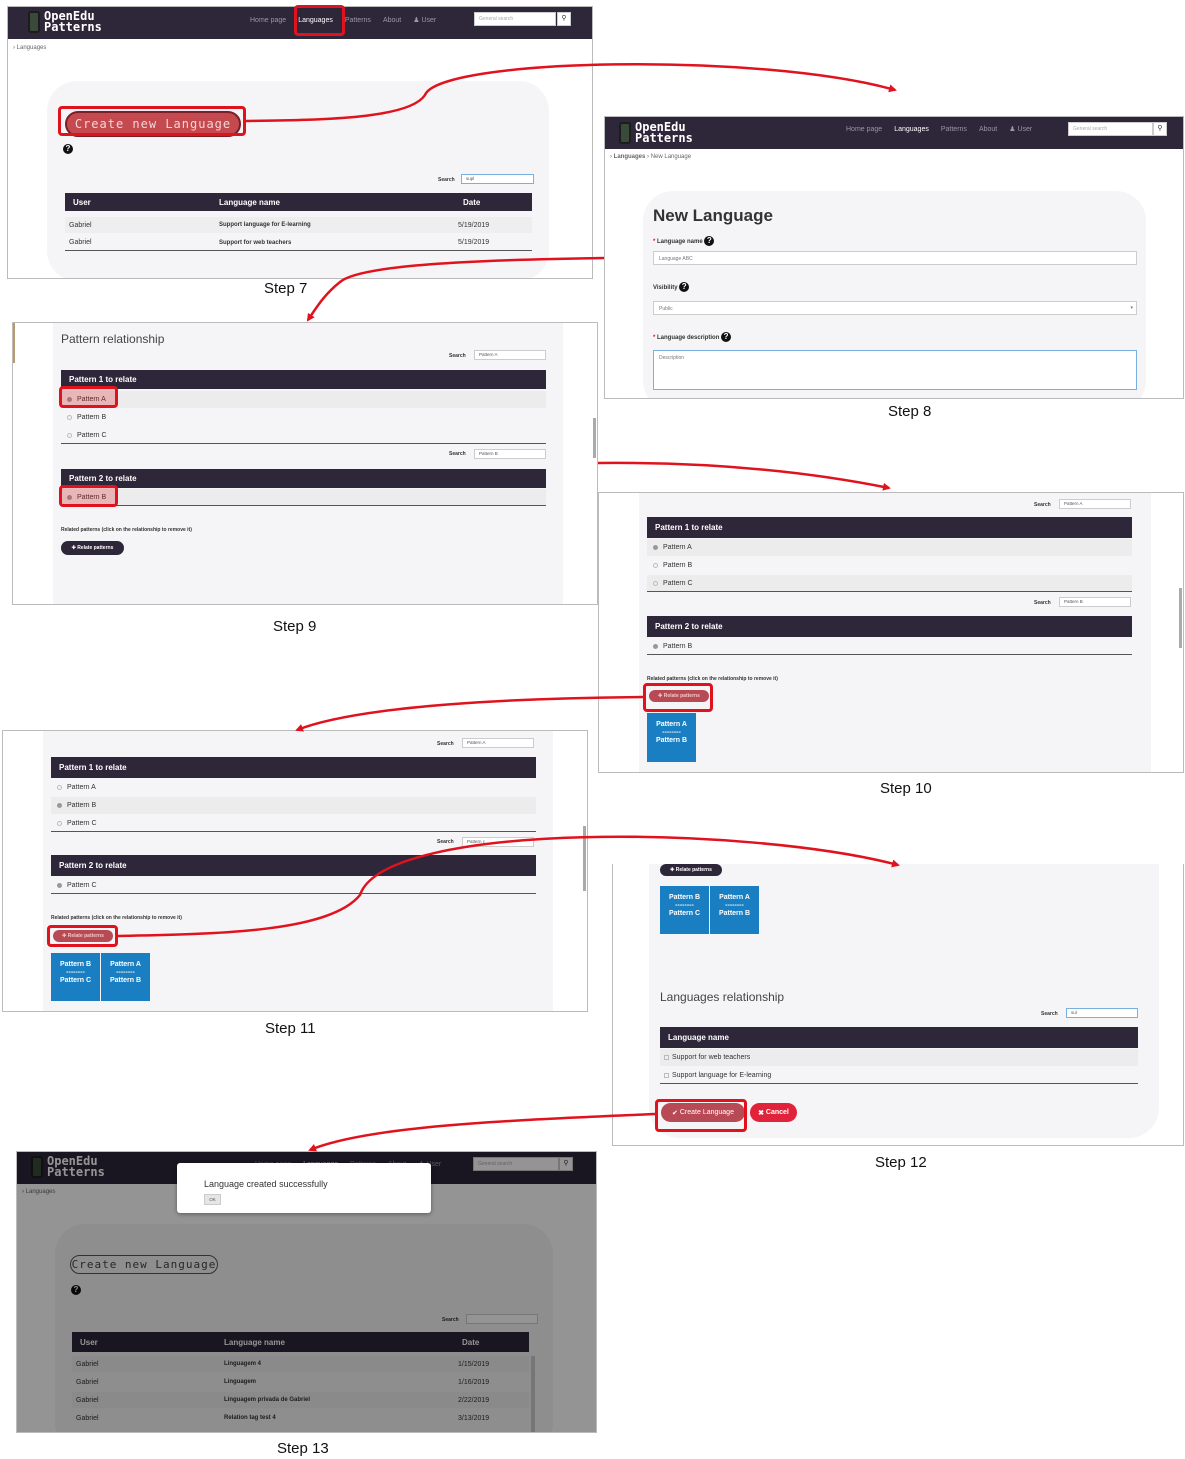 The width and height of the screenshot is (1185, 1459). What do you see at coordinates (497, 179) in the screenshot?
I see `search-input: supl` at bounding box center [497, 179].